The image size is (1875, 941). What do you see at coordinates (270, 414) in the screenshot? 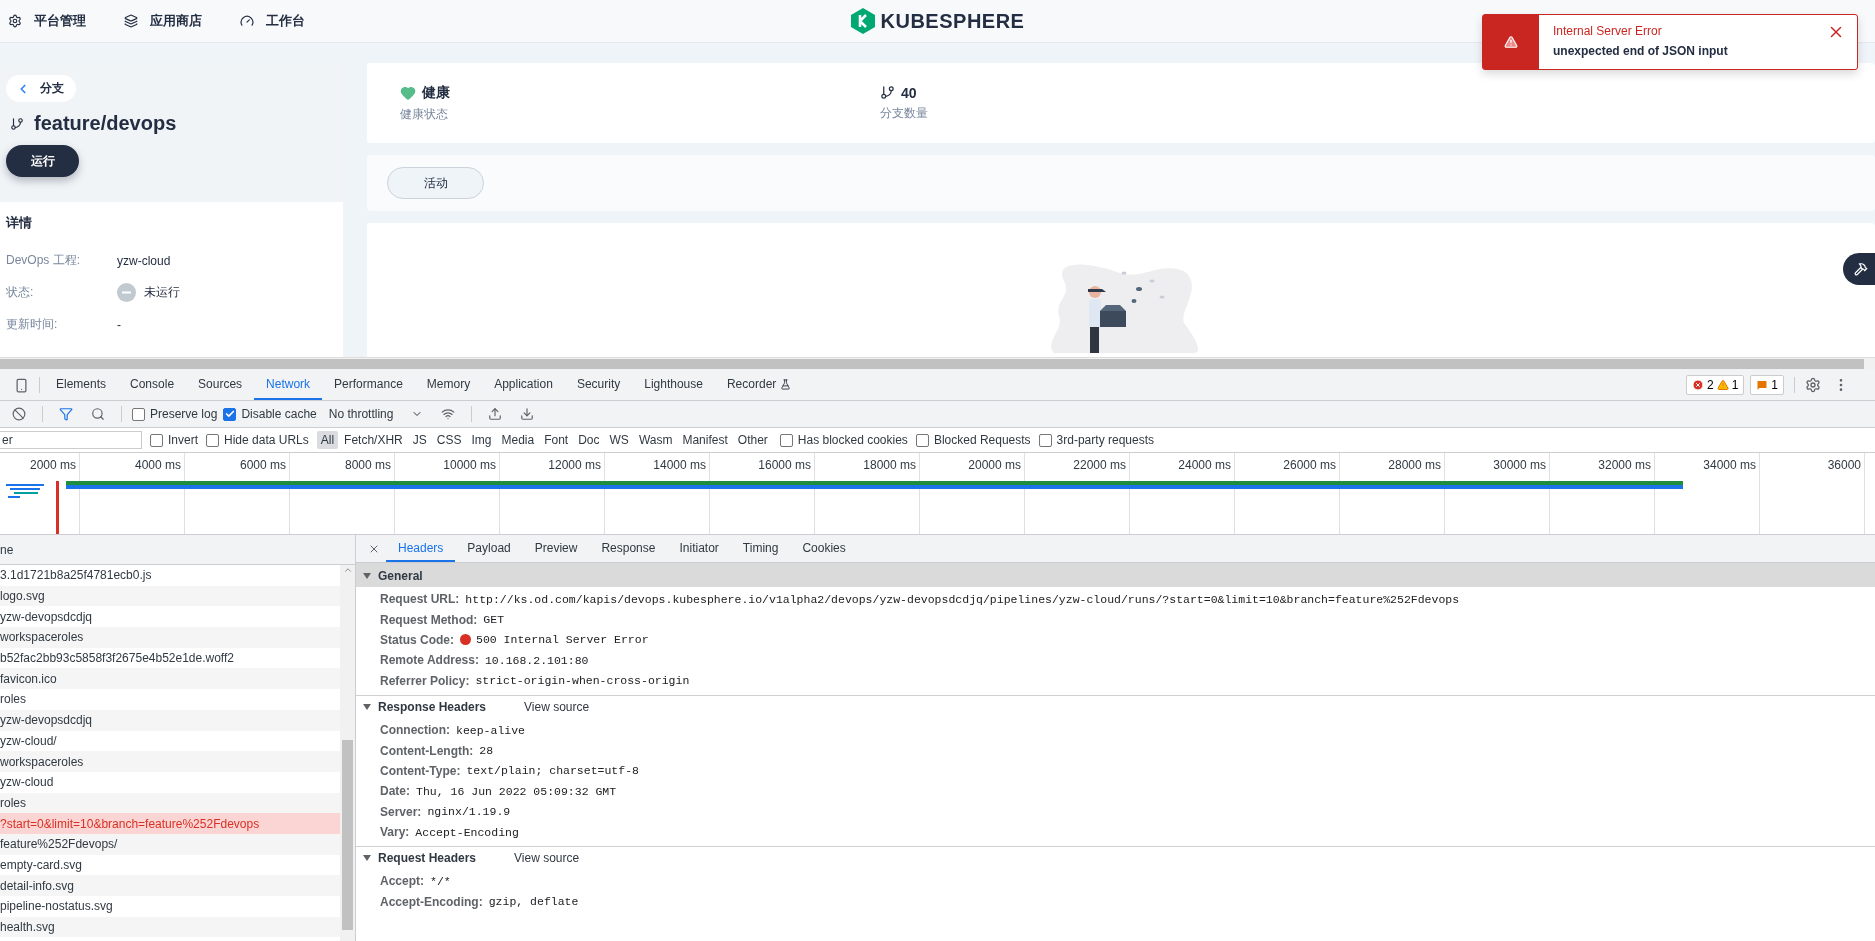
I see `checkbox: Disable cache` at bounding box center [270, 414].